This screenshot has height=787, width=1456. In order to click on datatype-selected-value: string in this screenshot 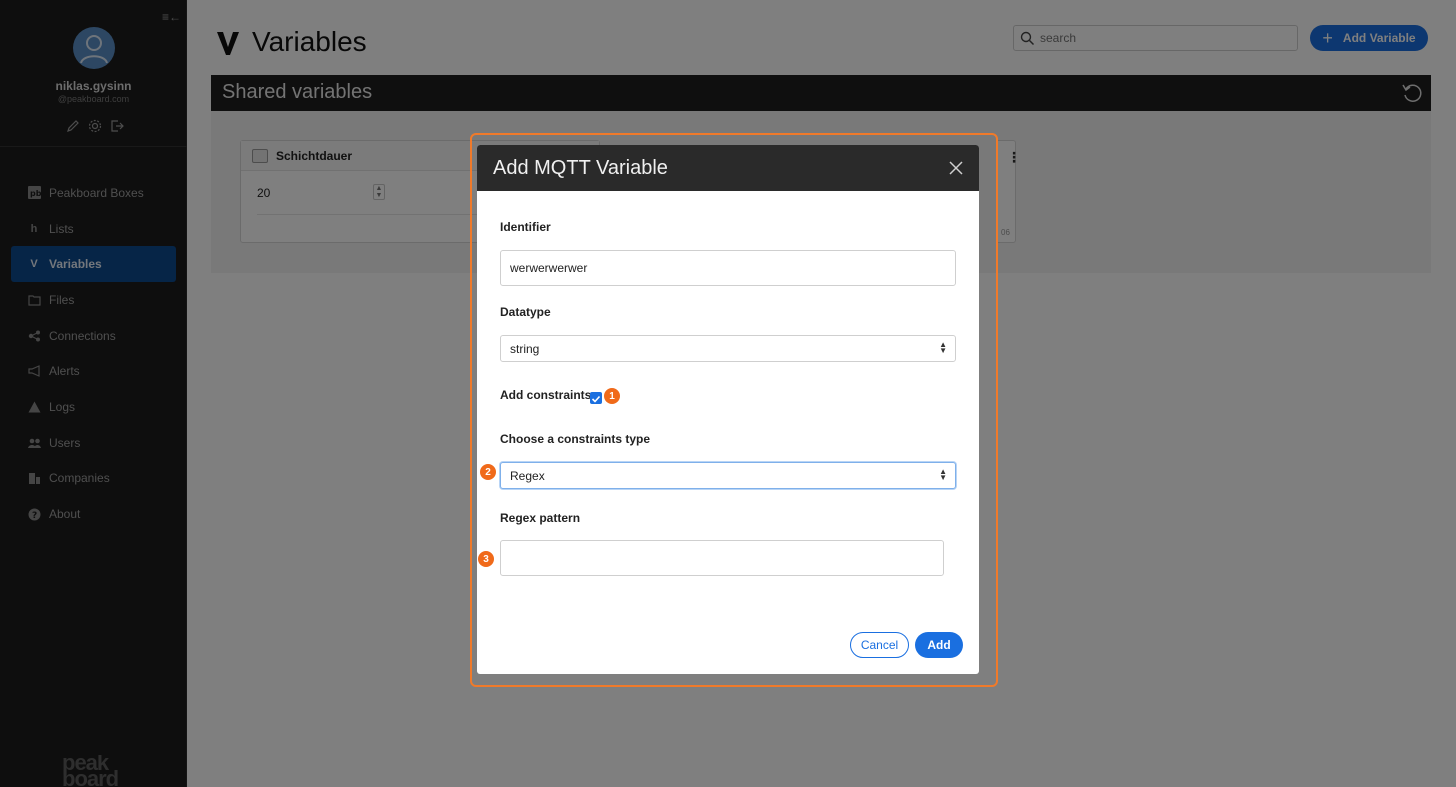, I will do `click(525, 349)`.